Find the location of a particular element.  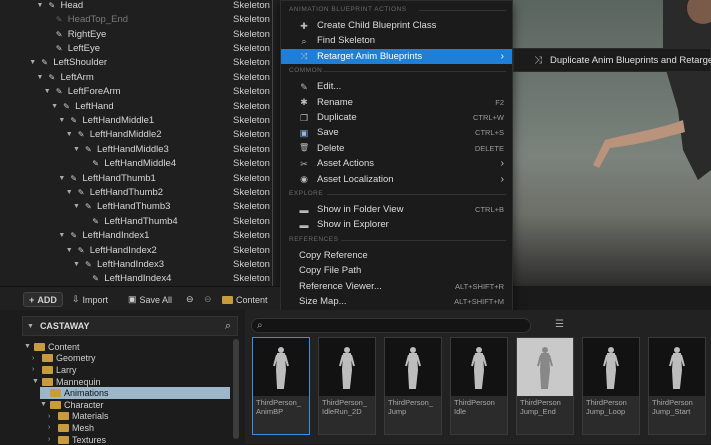

folder-item: ▼ Mannequin is located at coordinates (66, 382).